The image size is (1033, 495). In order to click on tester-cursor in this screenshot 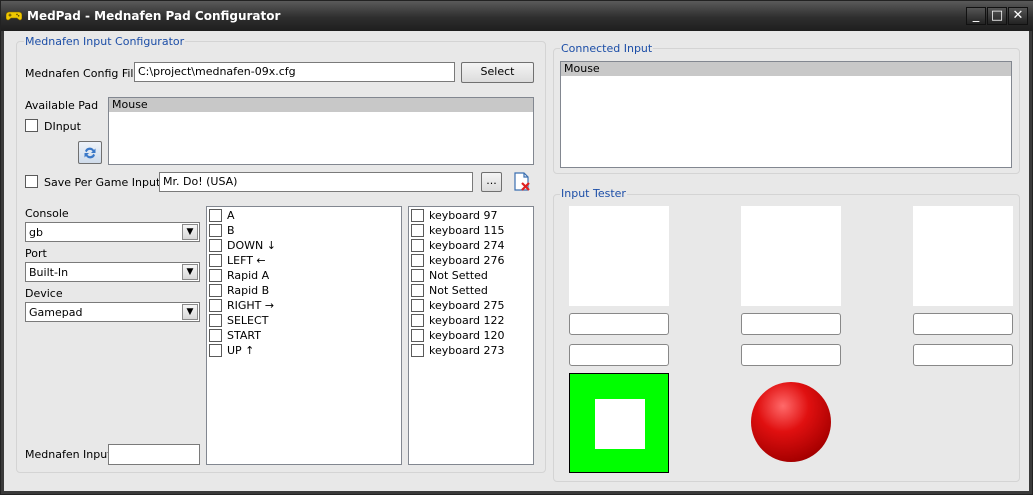, I will do `click(620, 424)`.